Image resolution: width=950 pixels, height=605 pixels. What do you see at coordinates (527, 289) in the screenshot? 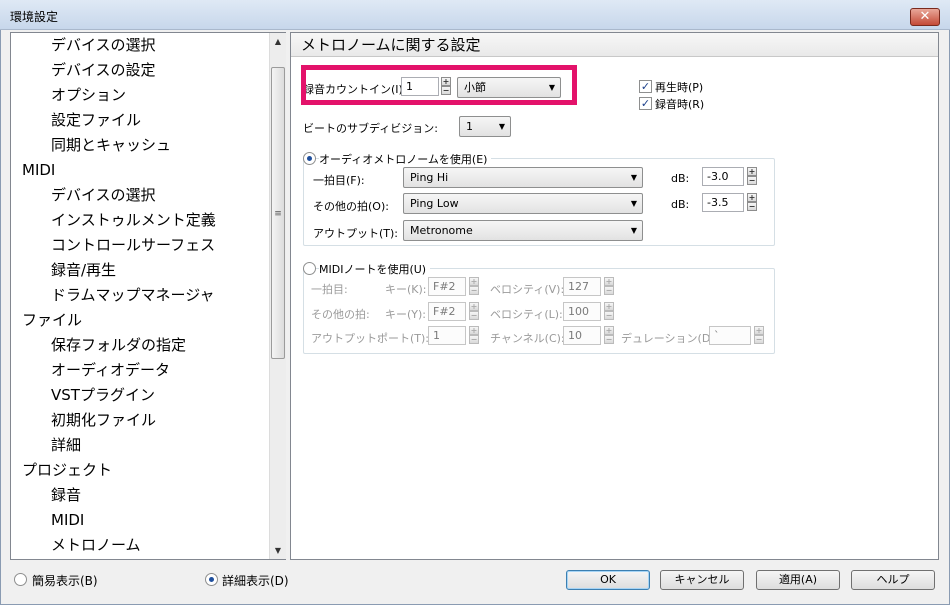
I see `midi-vel-v-label: ベロシティ(V):` at bounding box center [527, 289].